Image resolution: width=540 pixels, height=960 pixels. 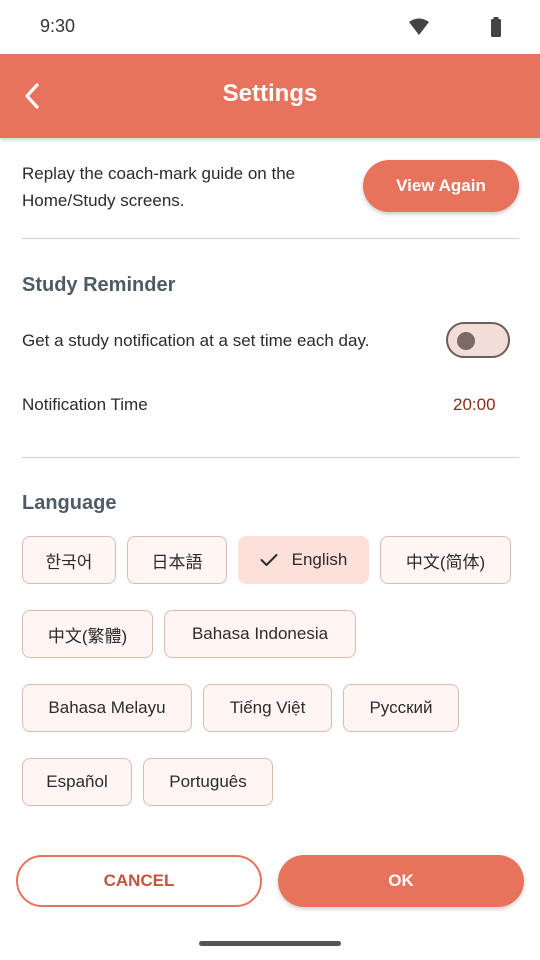 What do you see at coordinates (58, 26) in the screenshot?
I see `status-time: 9:30` at bounding box center [58, 26].